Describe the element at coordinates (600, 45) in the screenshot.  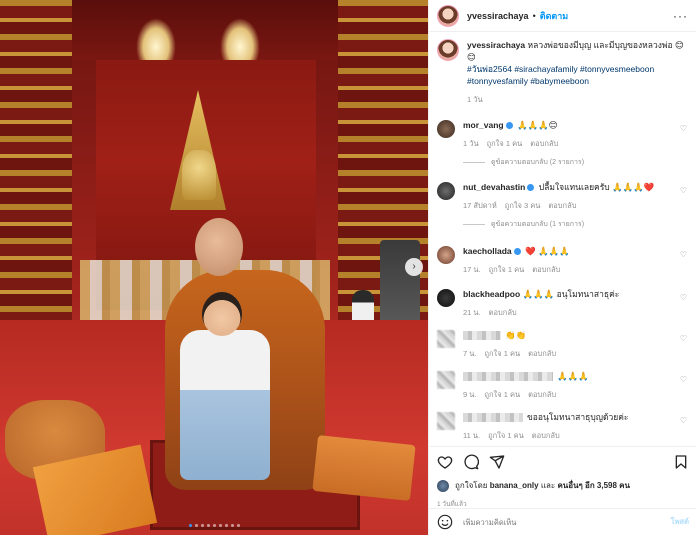
I see `caption-text: หลวงพ่อของมีบุญ และมีบุญของหลวงพ่อ` at that location.